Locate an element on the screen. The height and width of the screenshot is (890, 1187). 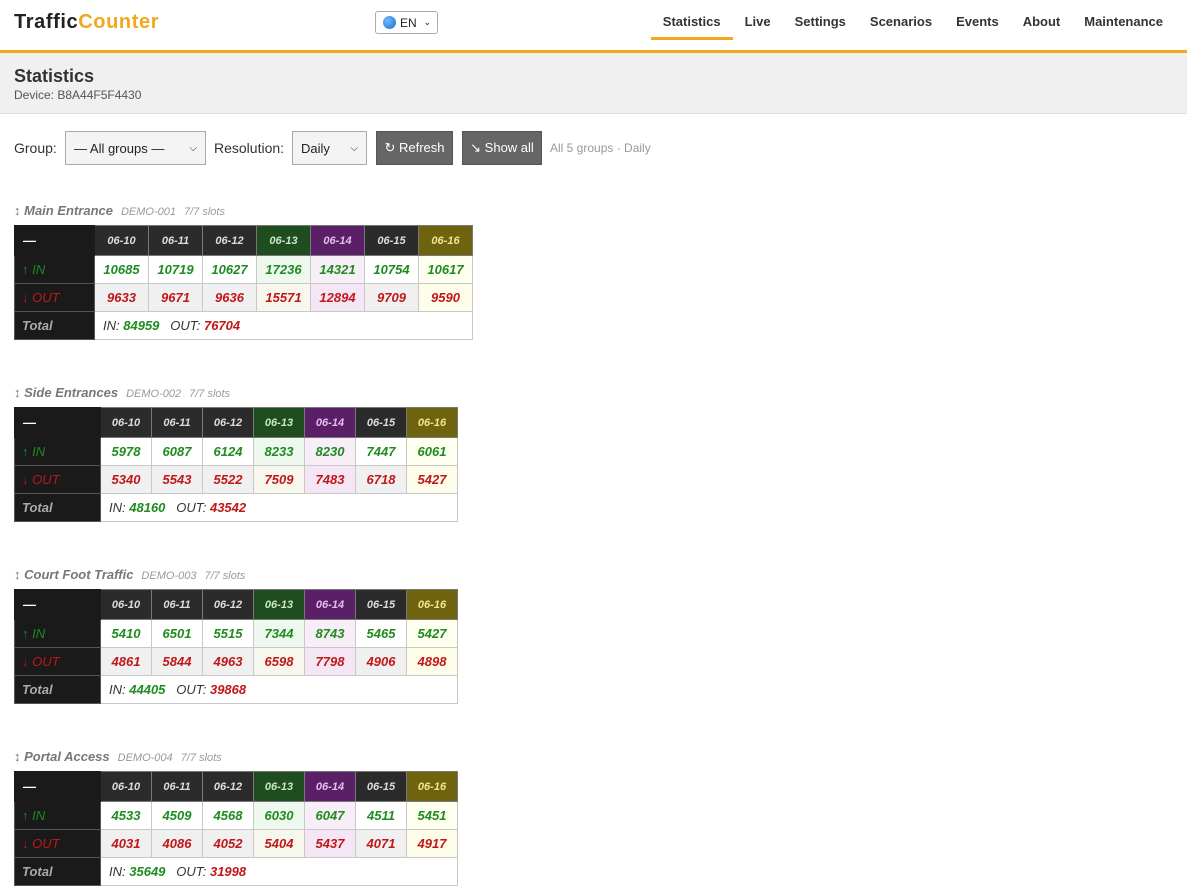
resolution-select-value: Daily is located at coordinates (315, 148).